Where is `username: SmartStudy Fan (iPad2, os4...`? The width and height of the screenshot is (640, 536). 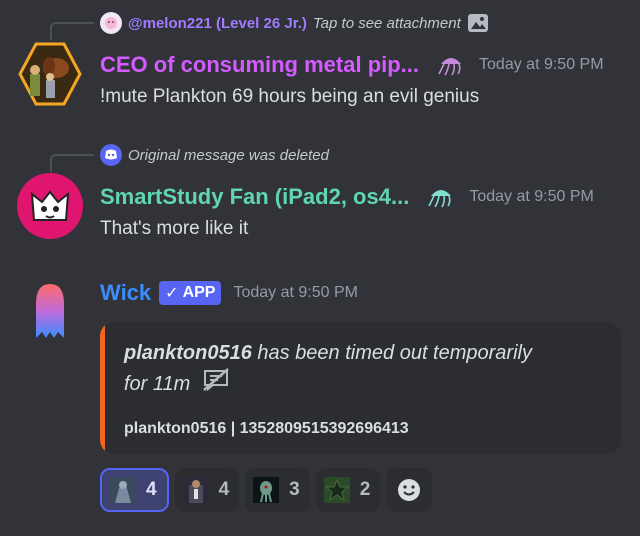 username: SmartStudy Fan (iPad2, os4... is located at coordinates (254, 197).